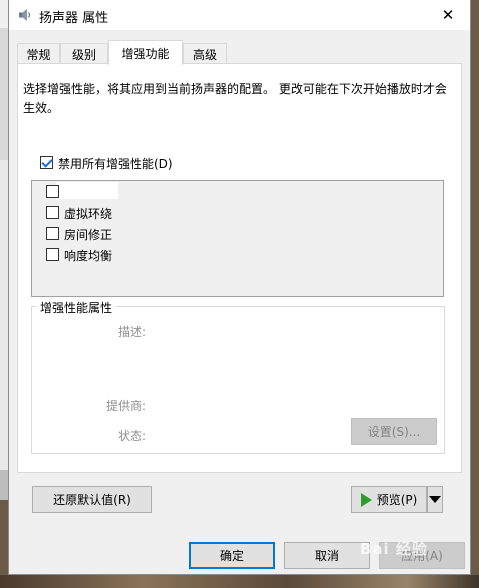 The image size is (479, 588). What do you see at coordinates (239, 15) in the screenshot?
I see `title-bar: 扬声器 属性 ✕` at bounding box center [239, 15].